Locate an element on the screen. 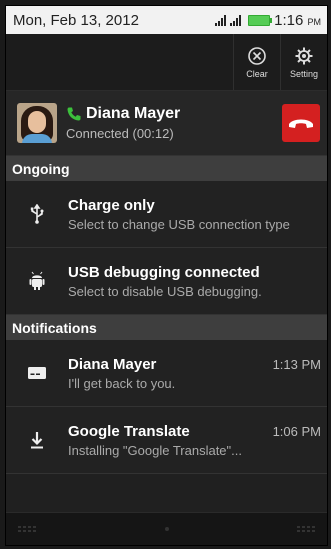 The width and height of the screenshot is (331, 549). notification-title: Diana Mayer is located at coordinates (112, 364).